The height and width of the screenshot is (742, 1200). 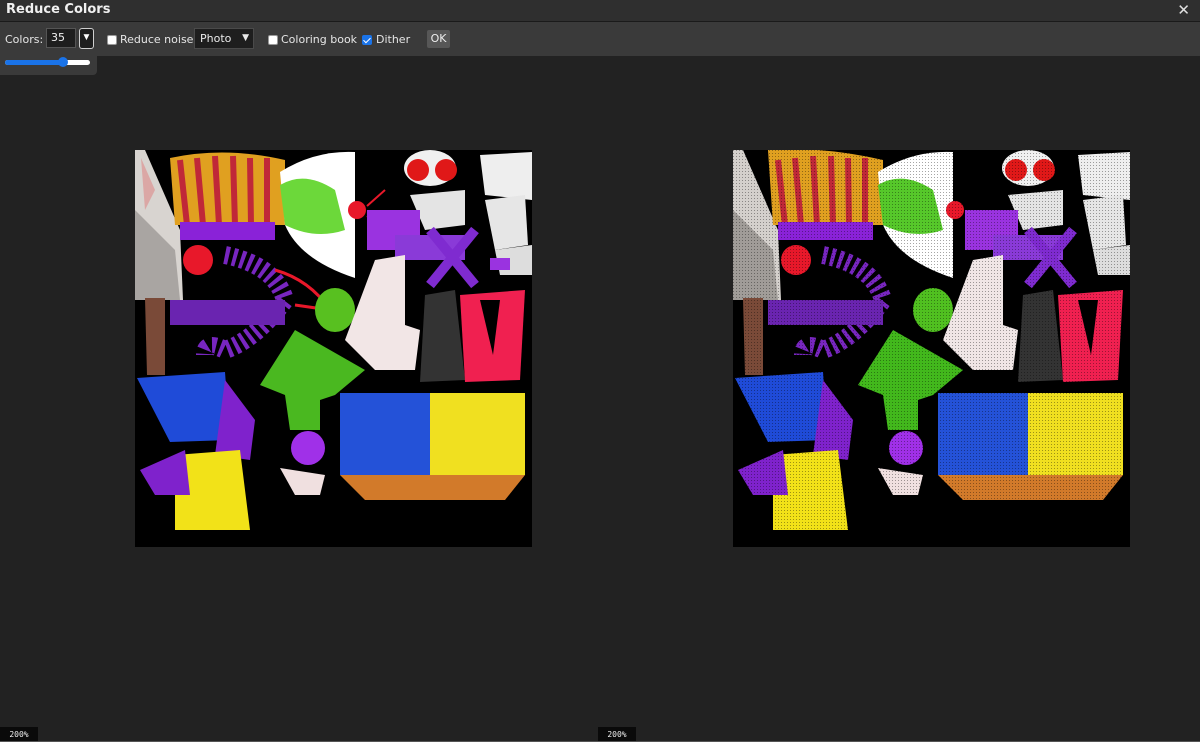 What do you see at coordinates (273, 40) in the screenshot?
I see `coloring-book-checkbox` at bounding box center [273, 40].